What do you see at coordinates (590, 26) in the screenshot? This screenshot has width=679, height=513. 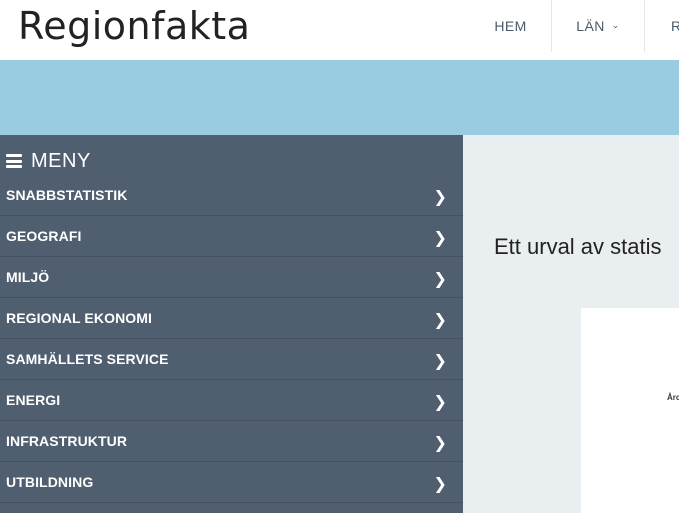 I see `nav-item-label: LÄN` at bounding box center [590, 26].